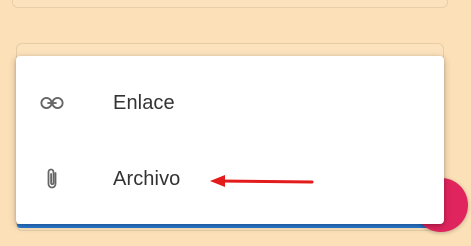 The height and width of the screenshot is (246, 471). What do you see at coordinates (144, 103) in the screenshot?
I see `menu-item-label: Enlace` at bounding box center [144, 103].